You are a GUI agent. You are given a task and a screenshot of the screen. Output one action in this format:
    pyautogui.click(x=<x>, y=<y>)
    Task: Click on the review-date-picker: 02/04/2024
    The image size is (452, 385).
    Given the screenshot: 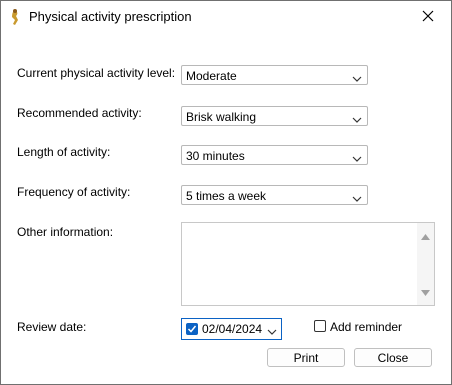 What is the action you would take?
    pyautogui.click(x=231, y=329)
    